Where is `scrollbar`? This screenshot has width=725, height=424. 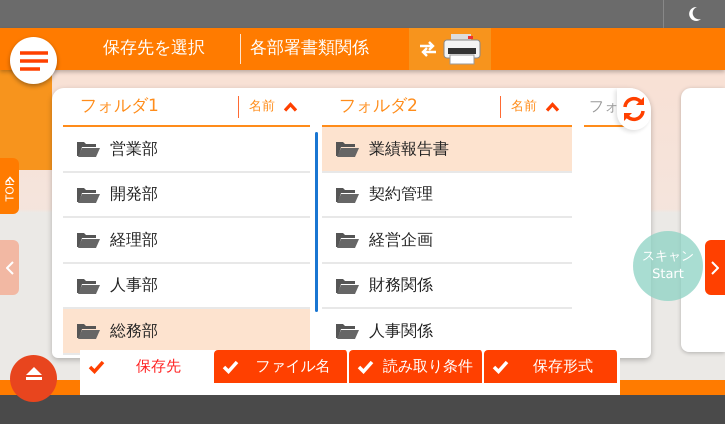 scrollbar is located at coordinates (316, 222).